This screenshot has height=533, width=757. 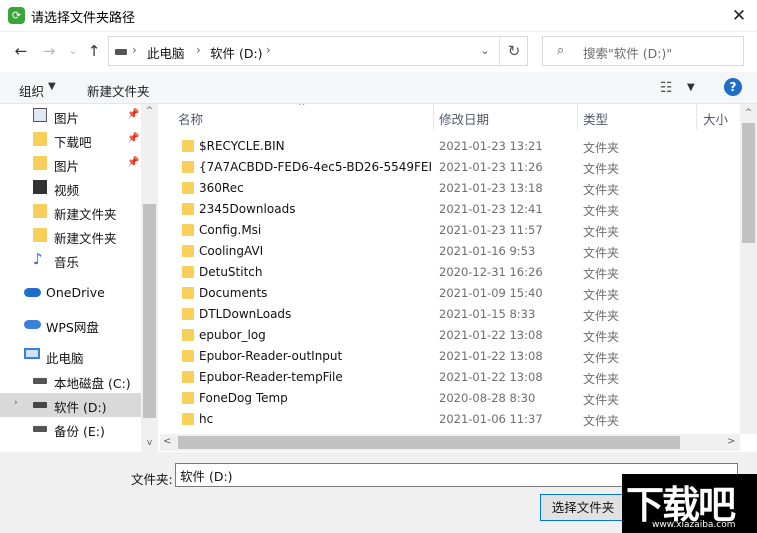 I want to click on recent-locations-button: ⌄, so click(x=73, y=51).